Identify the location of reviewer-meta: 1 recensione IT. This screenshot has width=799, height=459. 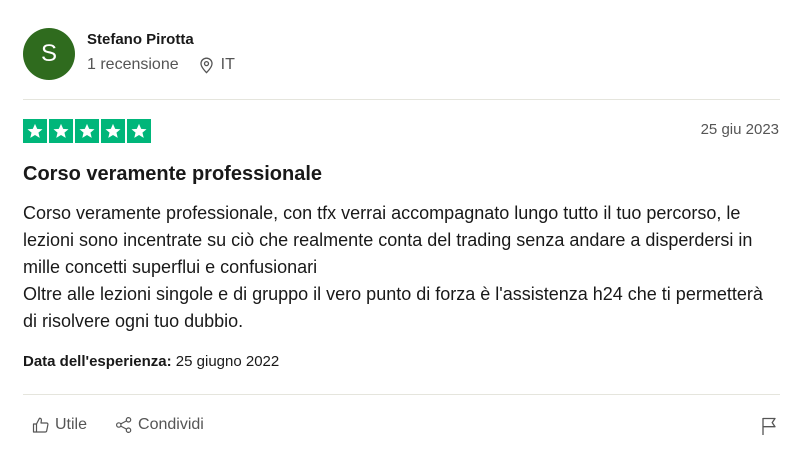
(161, 65).